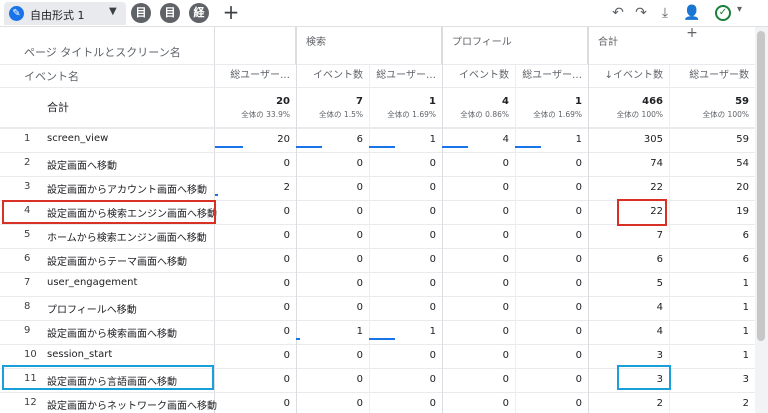  Describe the element at coordinates (641, 13) in the screenshot. I see `redo-icon: ↷` at that location.